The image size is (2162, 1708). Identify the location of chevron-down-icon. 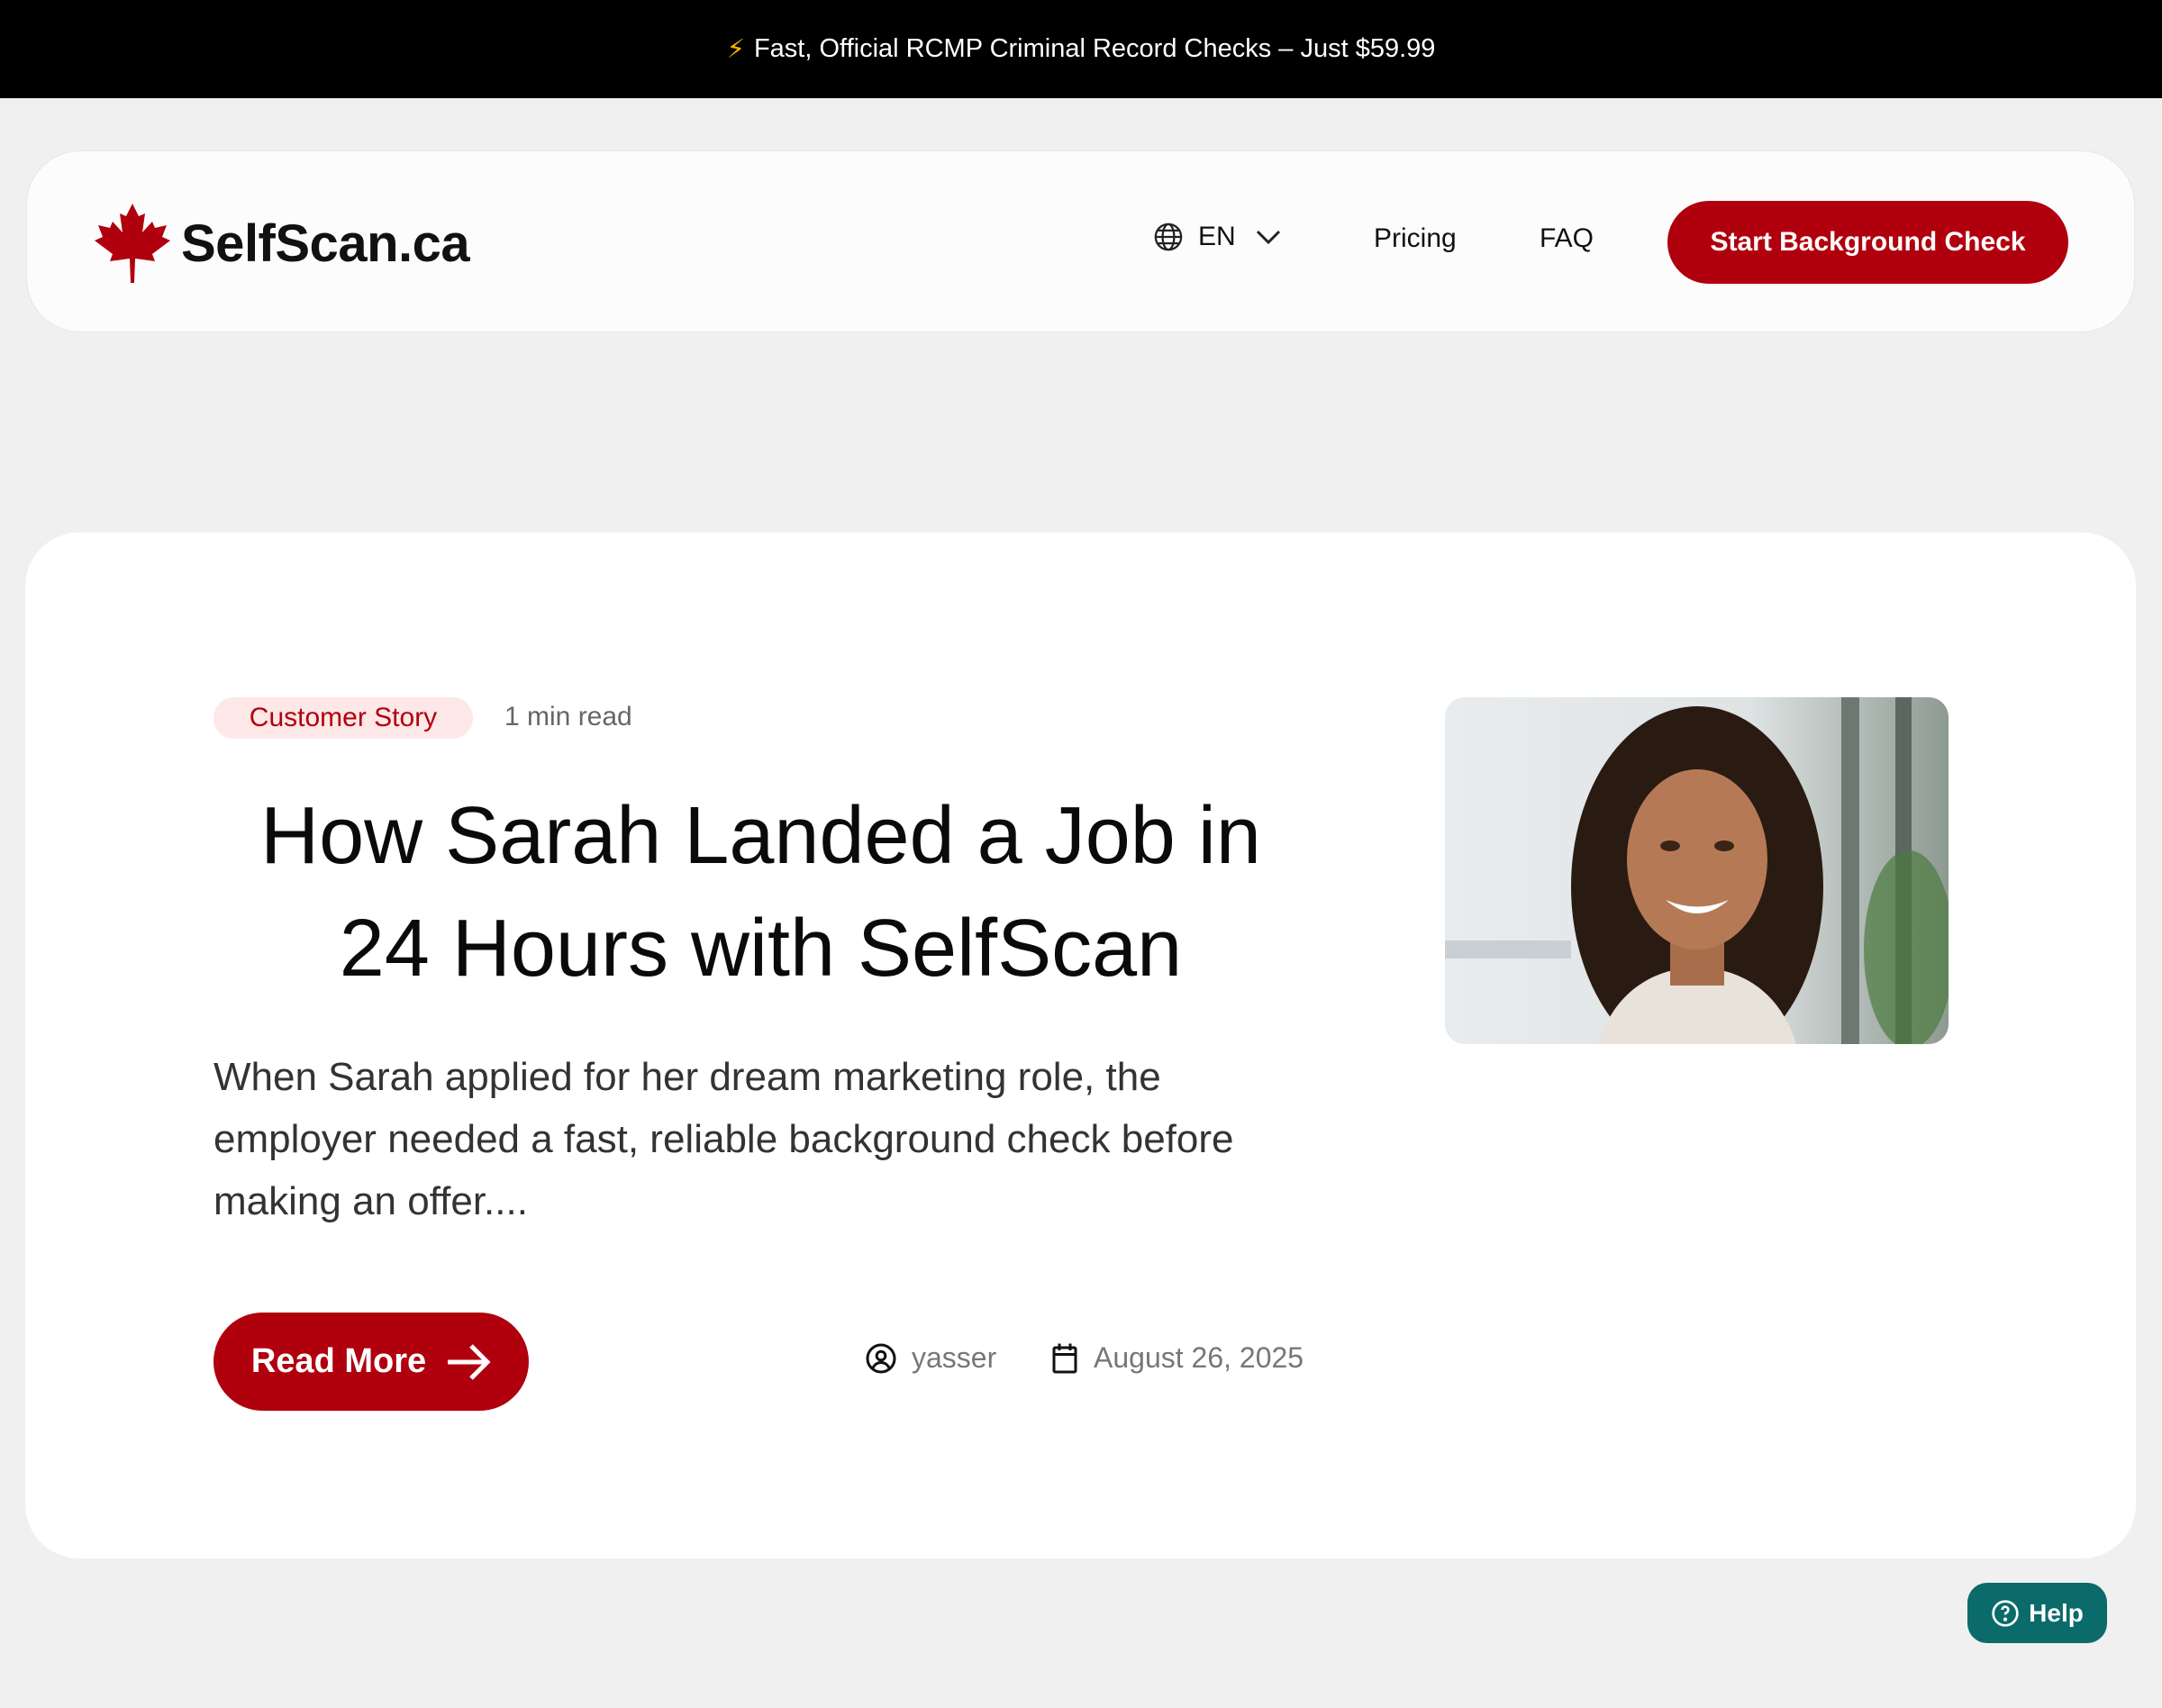
(1268, 237).